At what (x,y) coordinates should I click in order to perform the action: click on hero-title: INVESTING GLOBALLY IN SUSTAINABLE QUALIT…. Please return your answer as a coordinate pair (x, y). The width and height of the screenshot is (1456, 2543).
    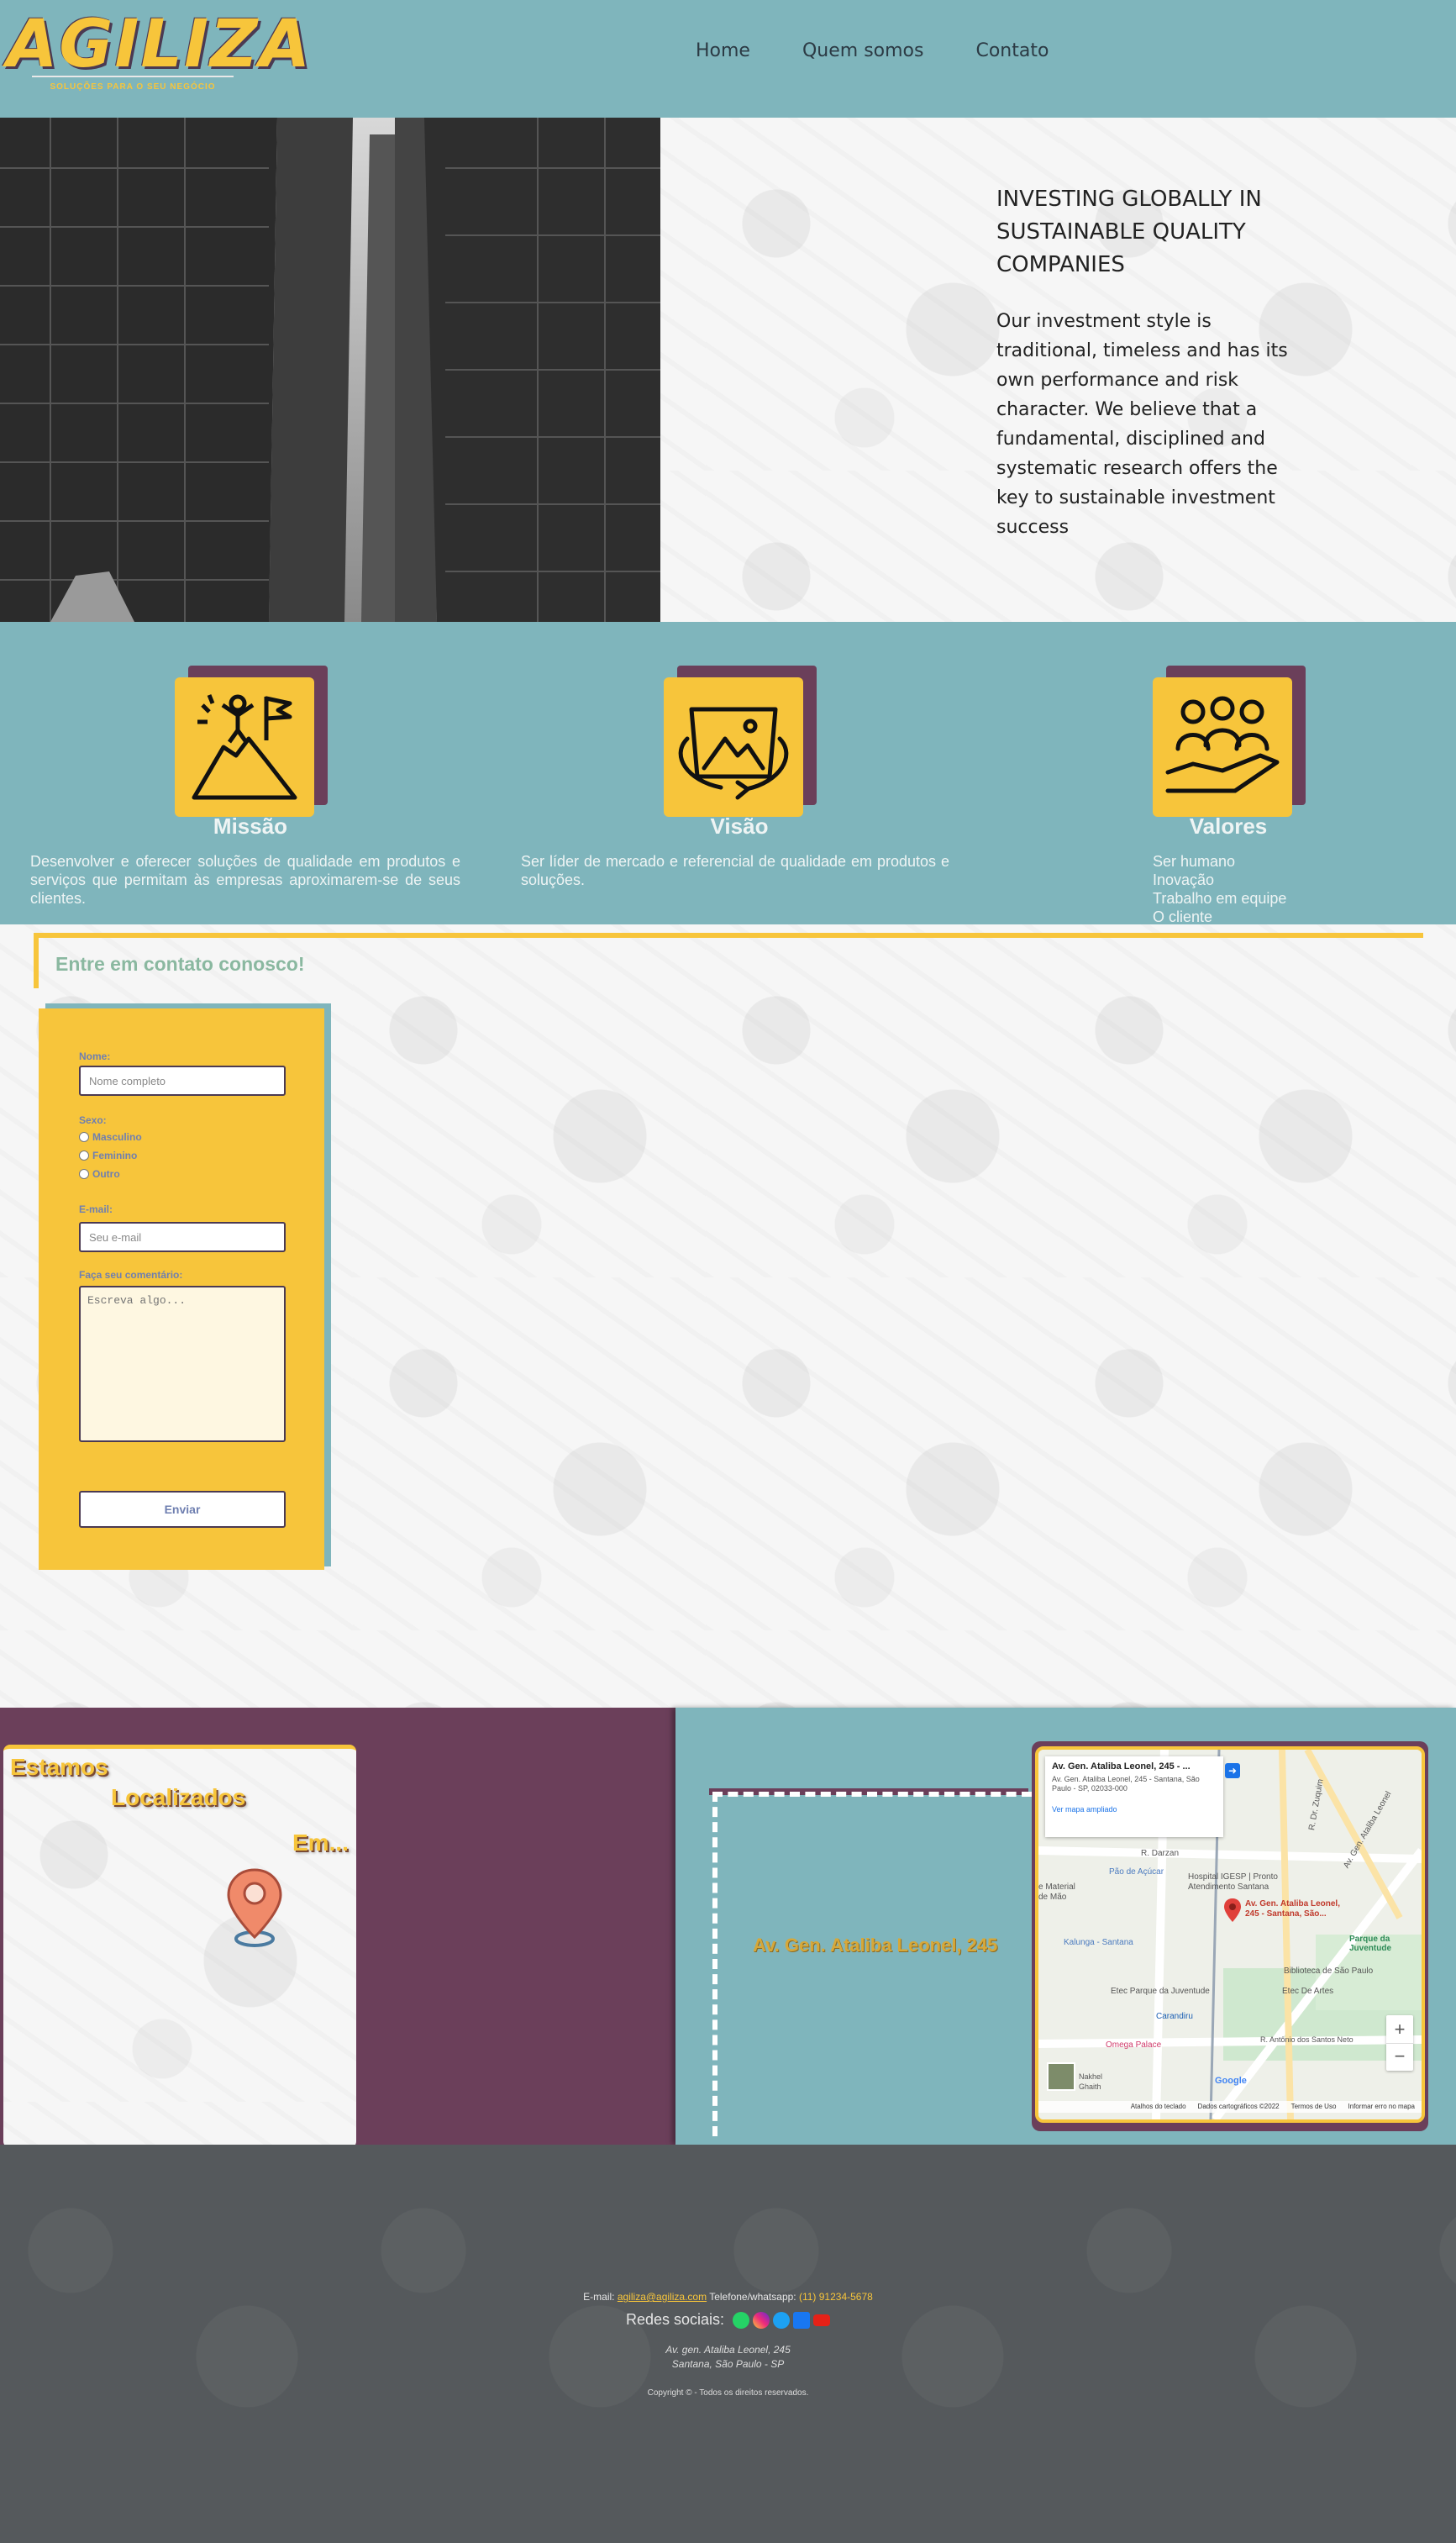
    Looking at the image, I should click on (1129, 232).